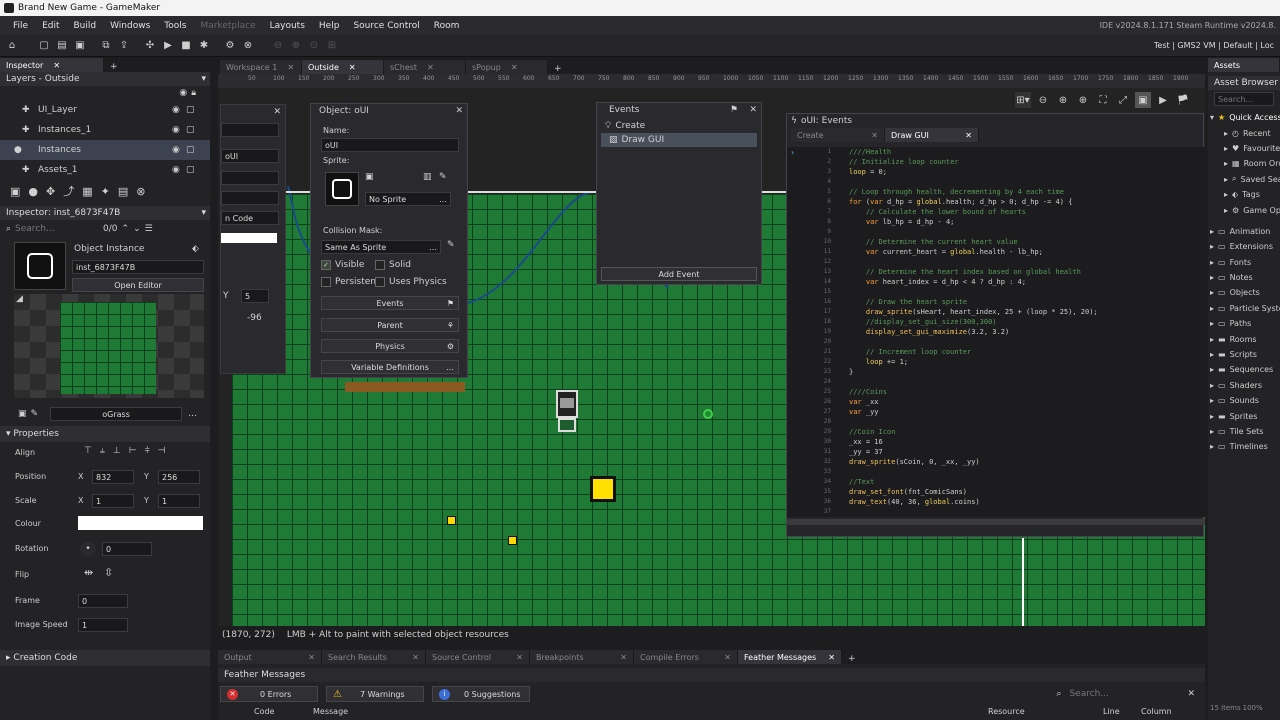 The height and width of the screenshot is (720, 1280). I want to click on tab-assets: Assets, so click(1244, 65).